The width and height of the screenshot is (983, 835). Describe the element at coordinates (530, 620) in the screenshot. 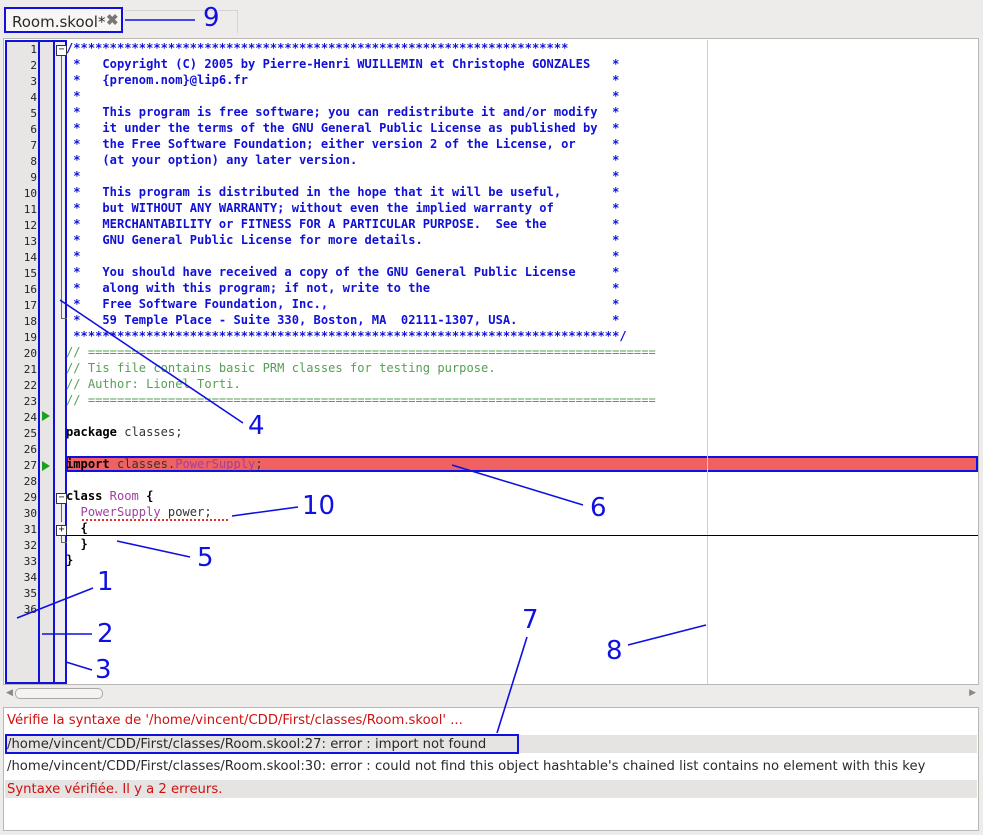

I see `callout-7: 7` at that location.